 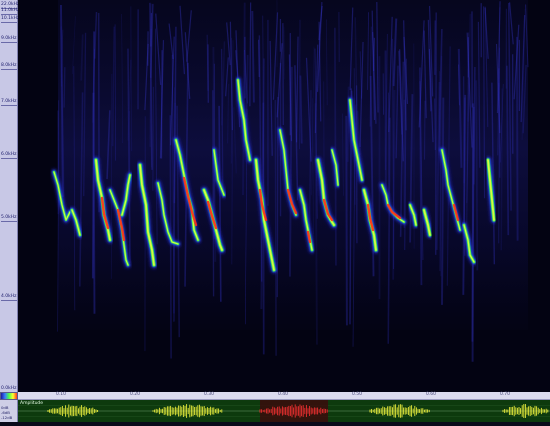 What do you see at coordinates (9, 217) in the screenshot?
I see `freq-tick: 5.0kHz` at bounding box center [9, 217].